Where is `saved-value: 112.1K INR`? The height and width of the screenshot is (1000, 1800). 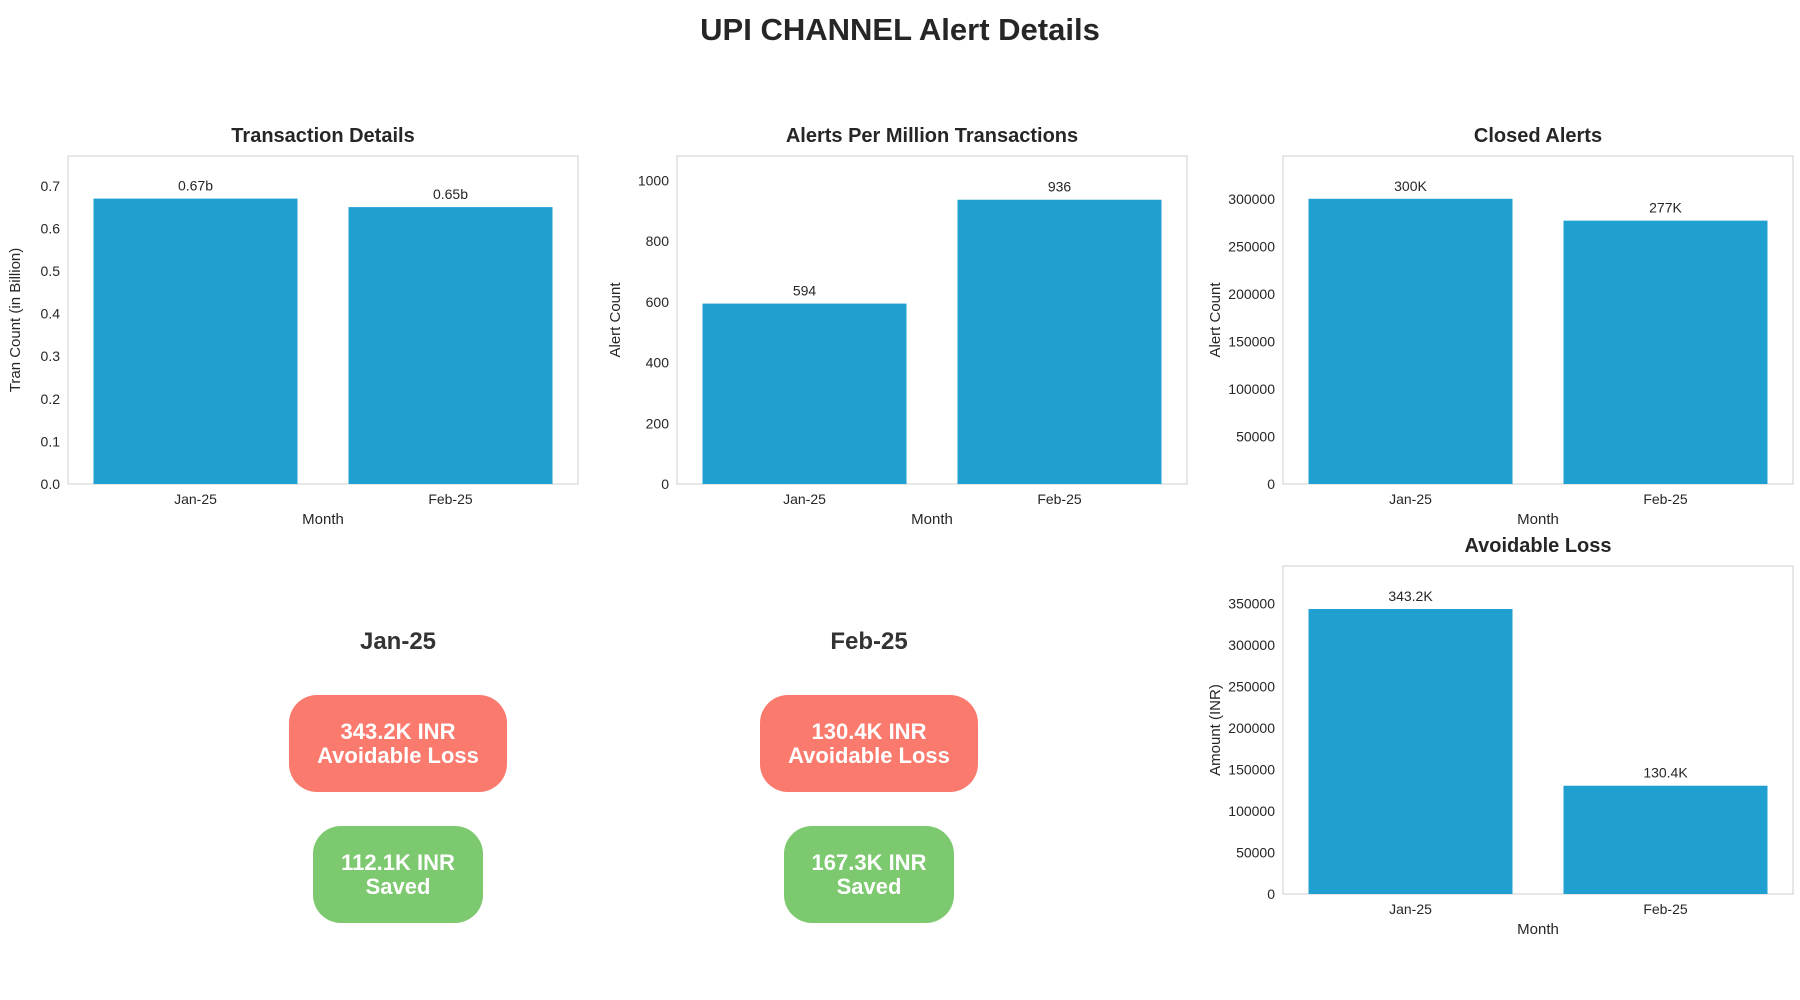
saved-value: 112.1K INR is located at coordinates (398, 862).